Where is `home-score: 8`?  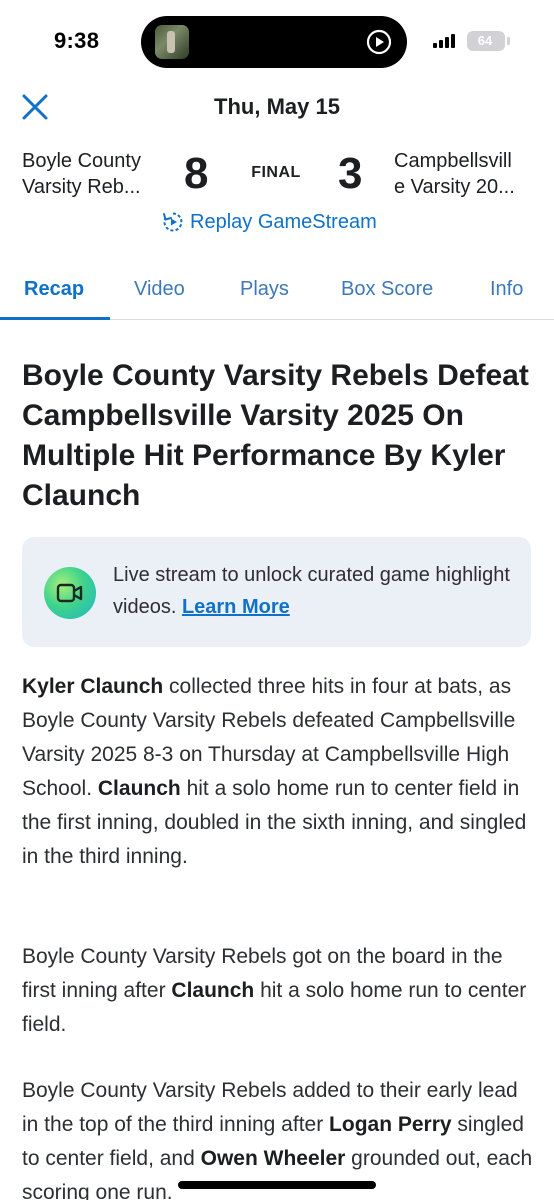
home-score: 8 is located at coordinates (196, 173).